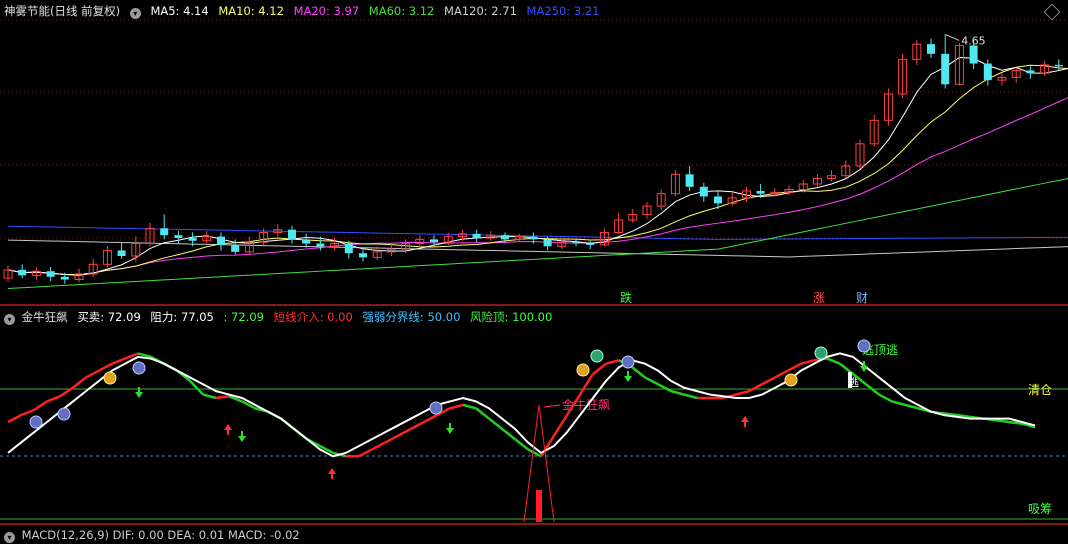 This screenshot has width=1068, height=544. I want to click on escape-bar, so click(850, 380).